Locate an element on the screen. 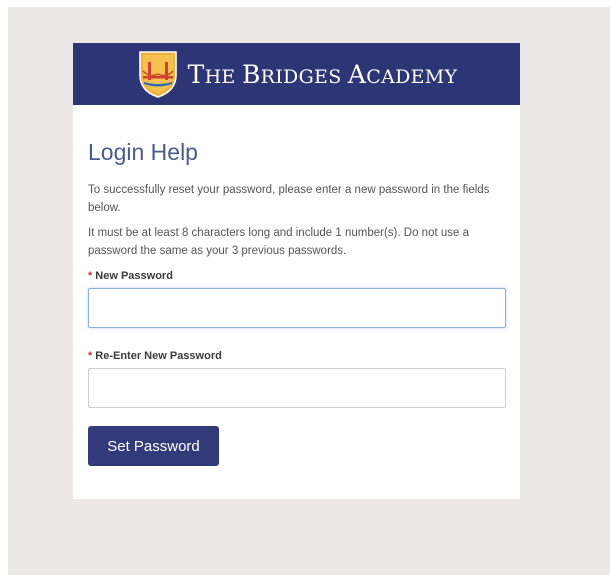 The height and width of the screenshot is (575, 610). brand-header: THE BRIDGES ACADEMY is located at coordinates (296, 74).